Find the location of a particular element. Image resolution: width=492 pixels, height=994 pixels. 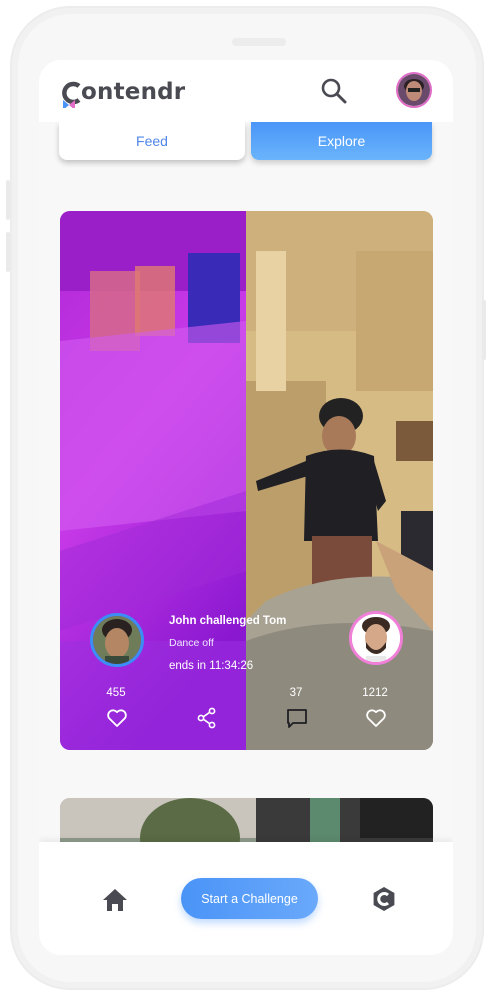

bottom-navigation: Start a Challenge is located at coordinates (246, 898).